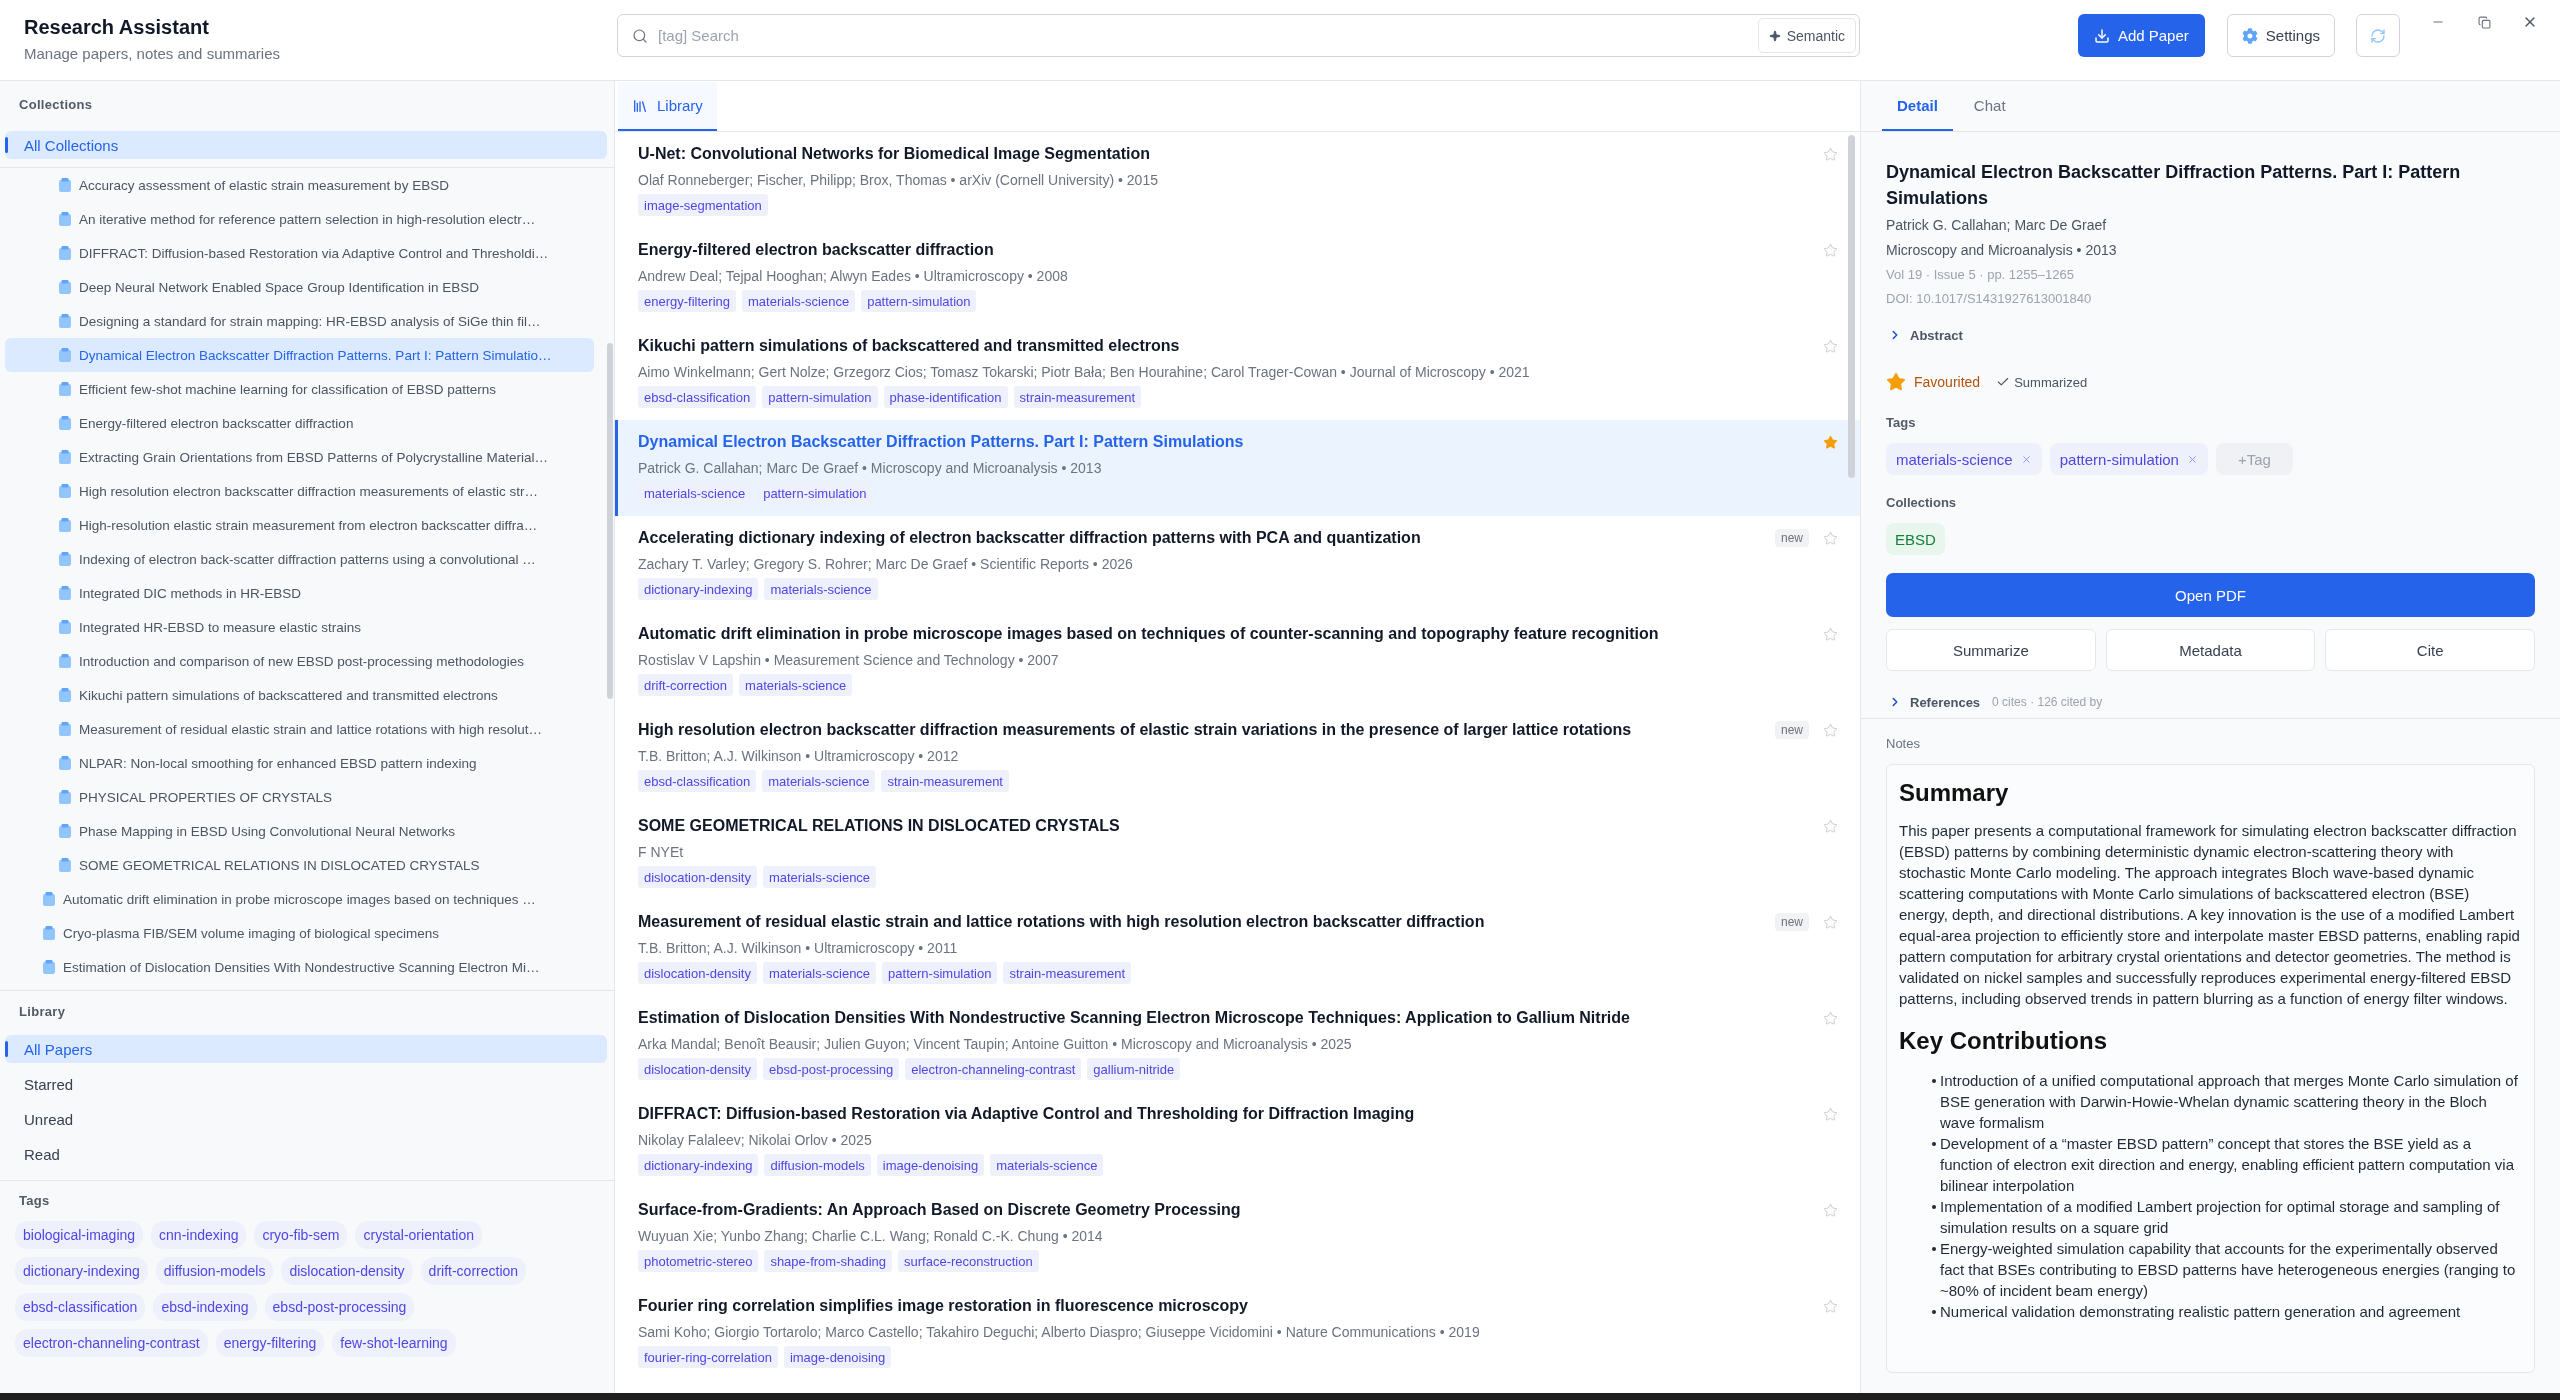 The height and width of the screenshot is (1400, 2560). What do you see at coordinates (2210, 650) in the screenshot?
I see `action-button: Metadata` at bounding box center [2210, 650].